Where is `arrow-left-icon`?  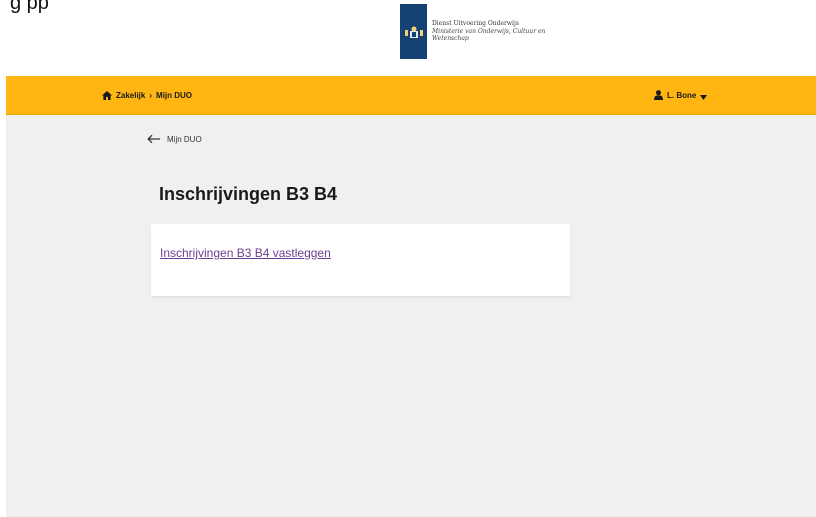
arrow-left-icon is located at coordinates (154, 139).